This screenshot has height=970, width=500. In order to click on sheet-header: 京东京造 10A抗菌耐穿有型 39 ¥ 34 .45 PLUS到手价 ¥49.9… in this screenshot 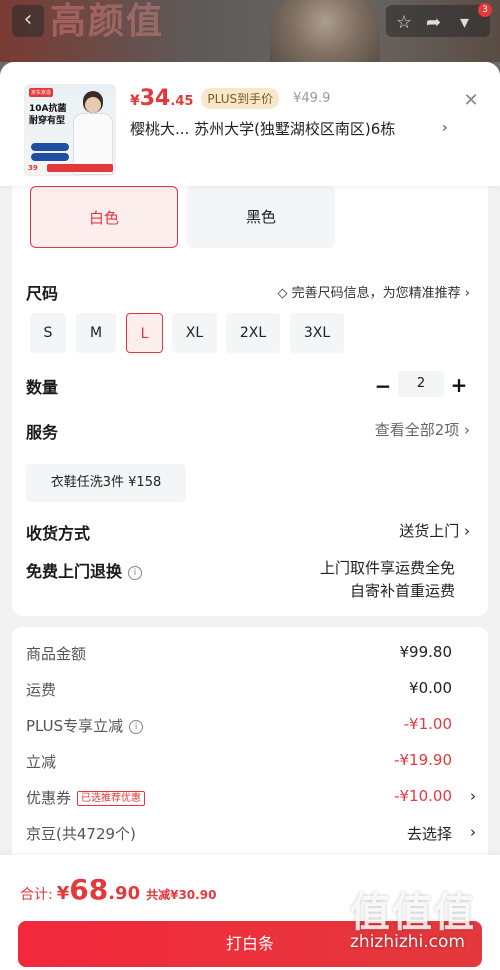, I will do `click(250, 124)`.